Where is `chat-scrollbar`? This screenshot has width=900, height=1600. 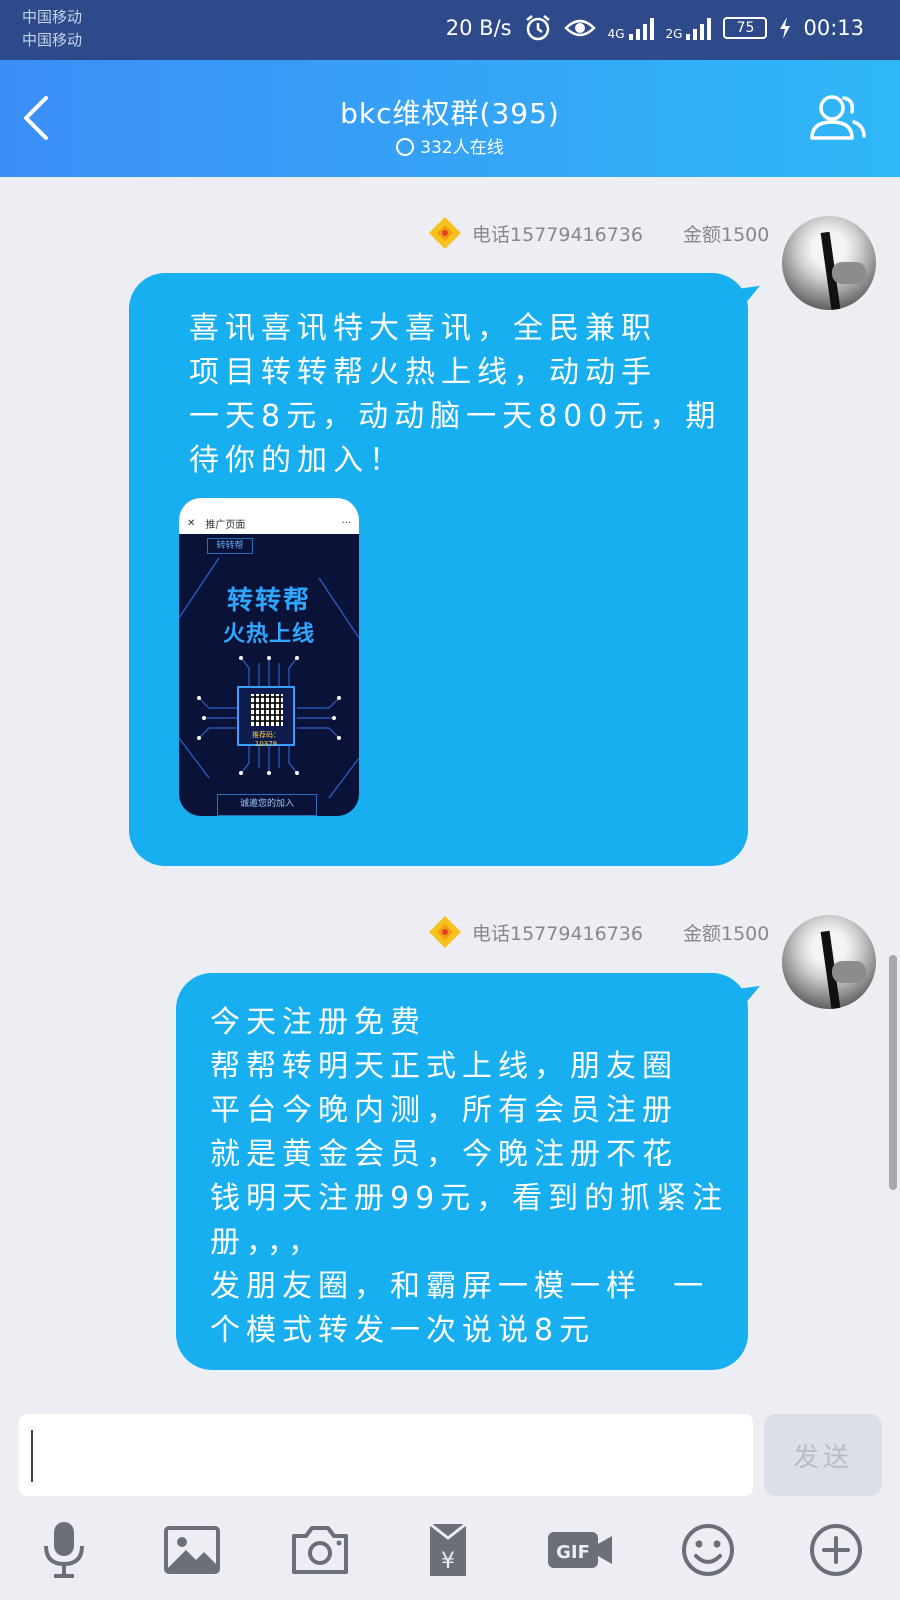 chat-scrollbar is located at coordinates (893, 1072).